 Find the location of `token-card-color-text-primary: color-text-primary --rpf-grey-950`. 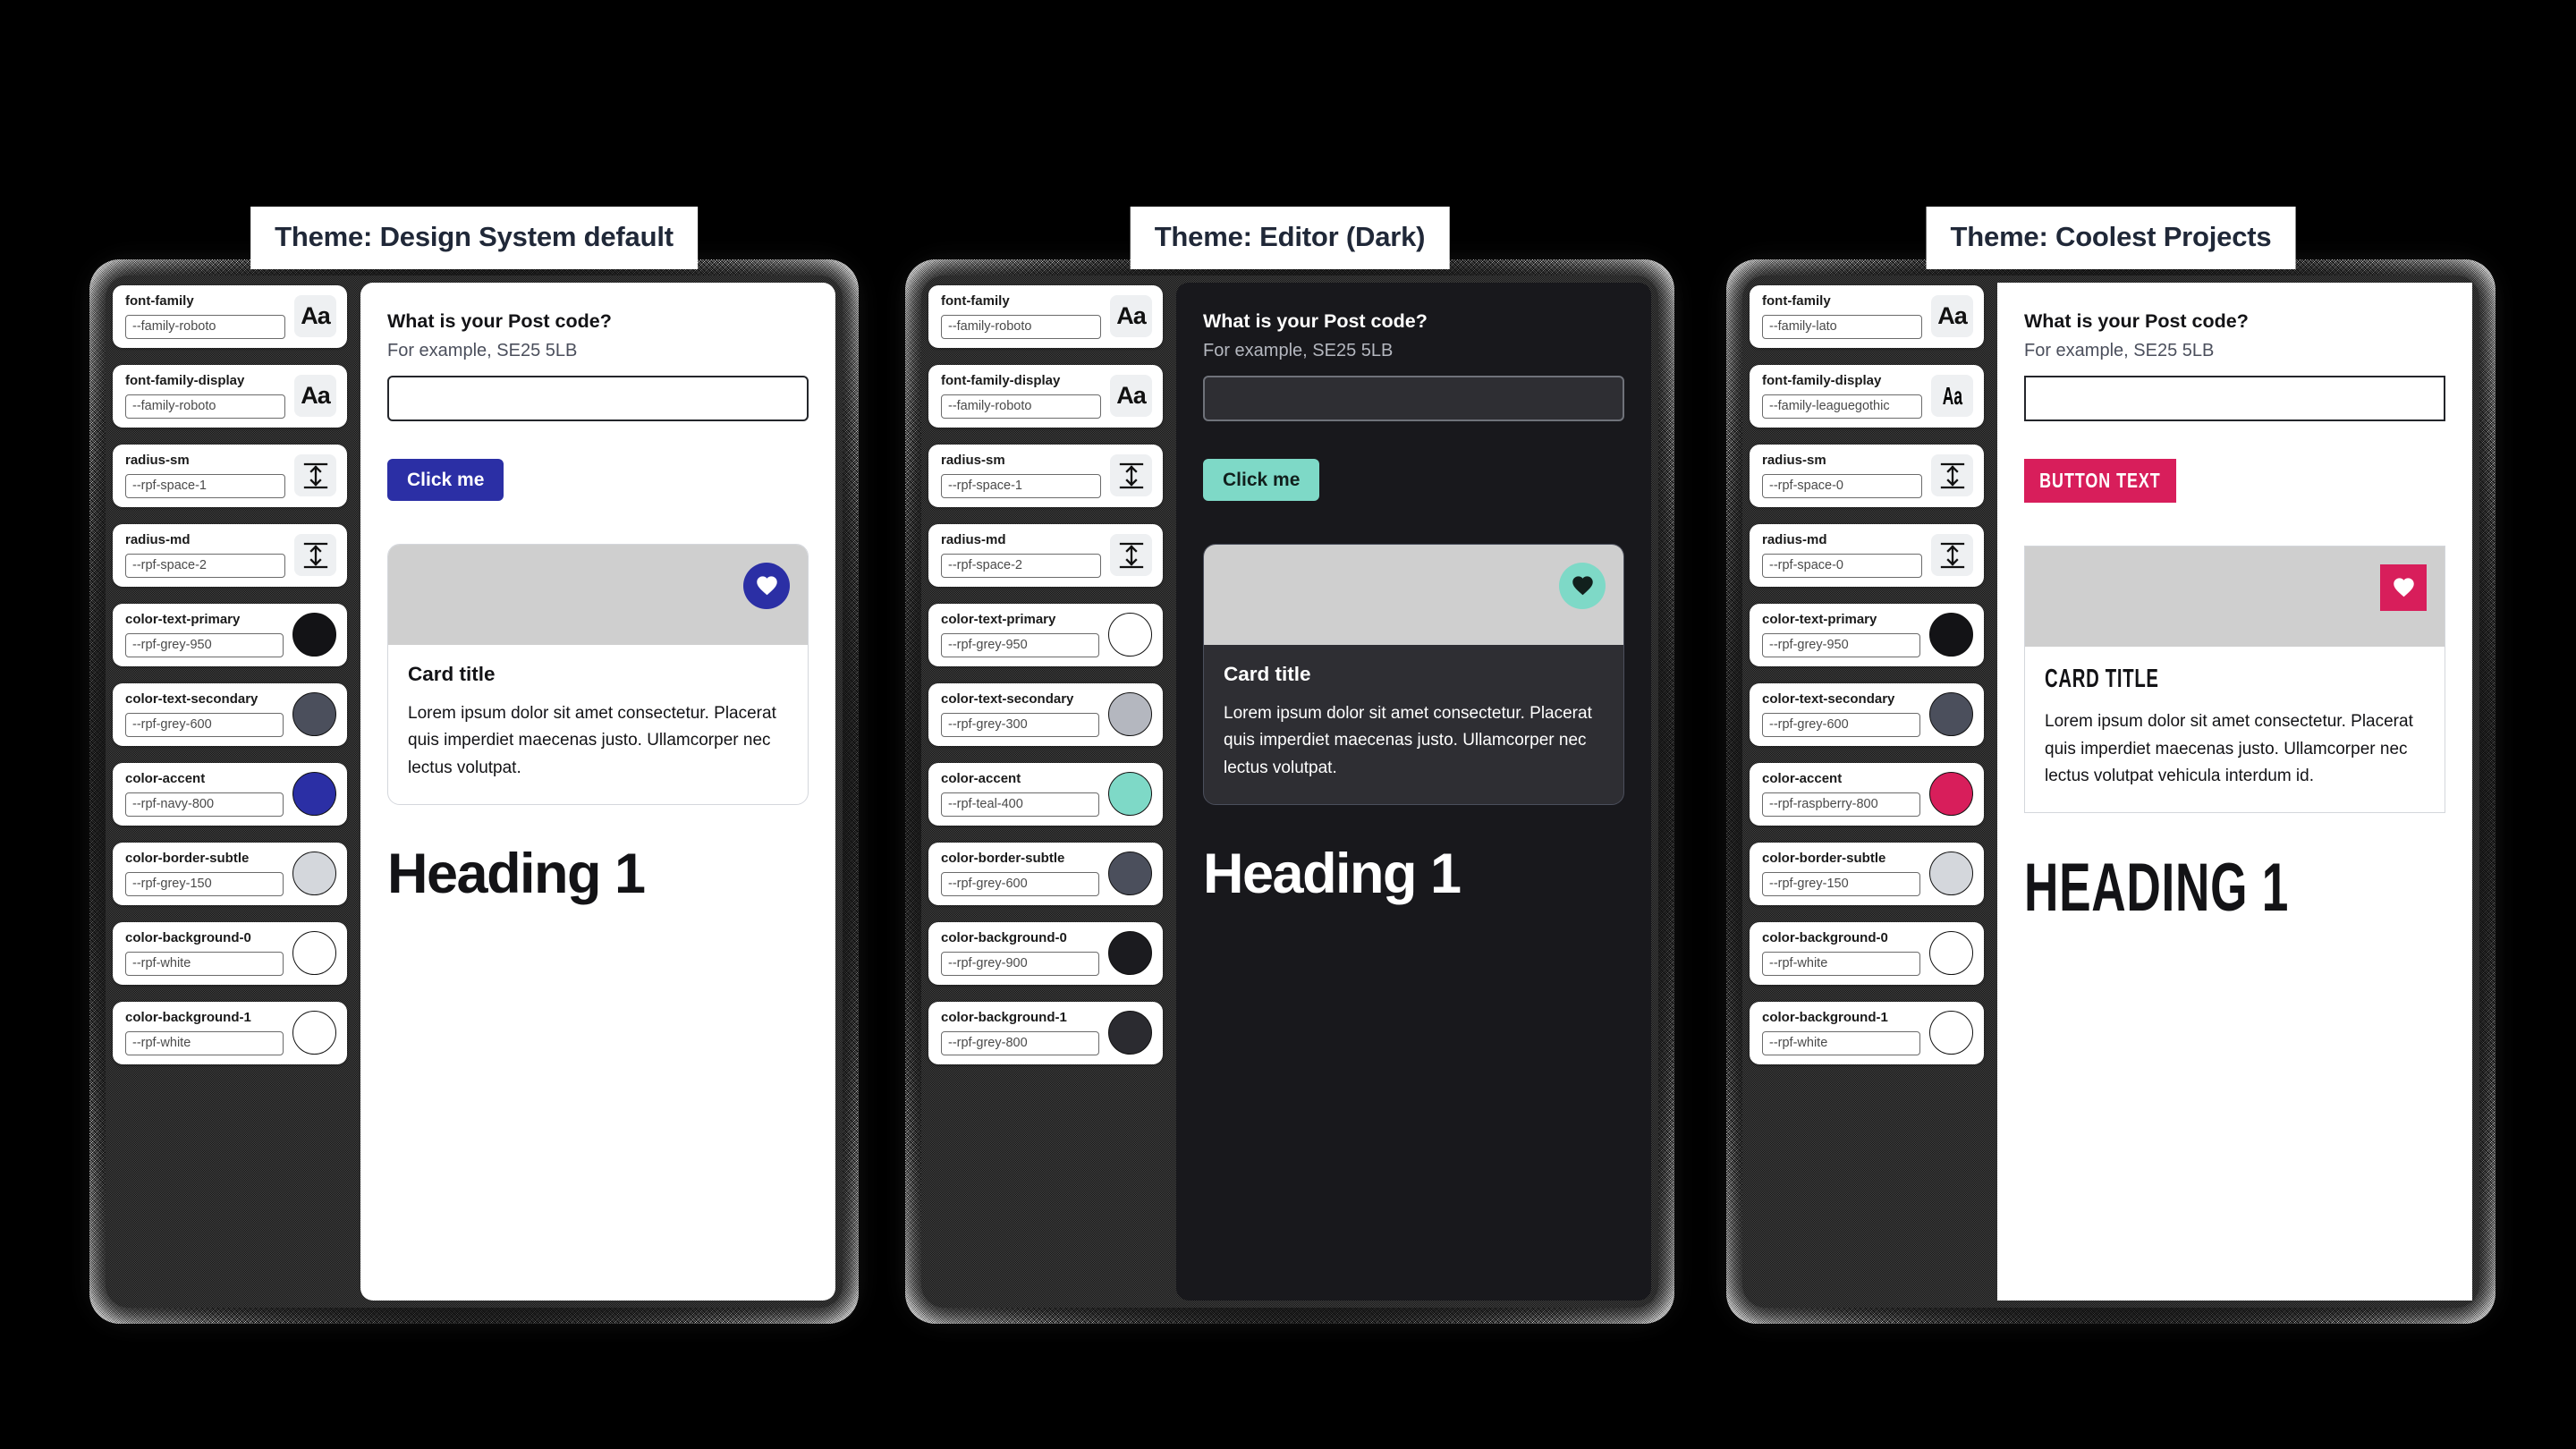

token-card-color-text-primary: color-text-primary --rpf-grey-950 is located at coordinates (1045, 635).